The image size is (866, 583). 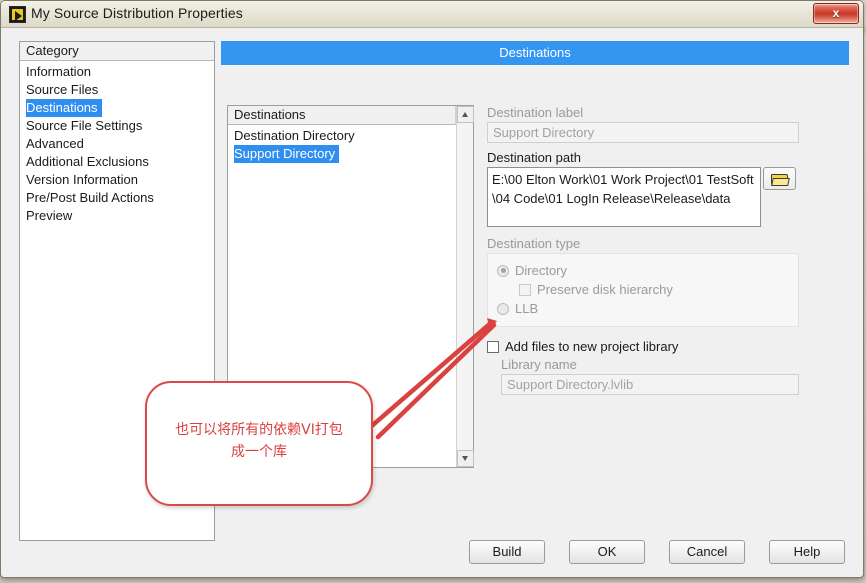 I want to click on sidebar-item-label: Preview, so click(x=49, y=215).